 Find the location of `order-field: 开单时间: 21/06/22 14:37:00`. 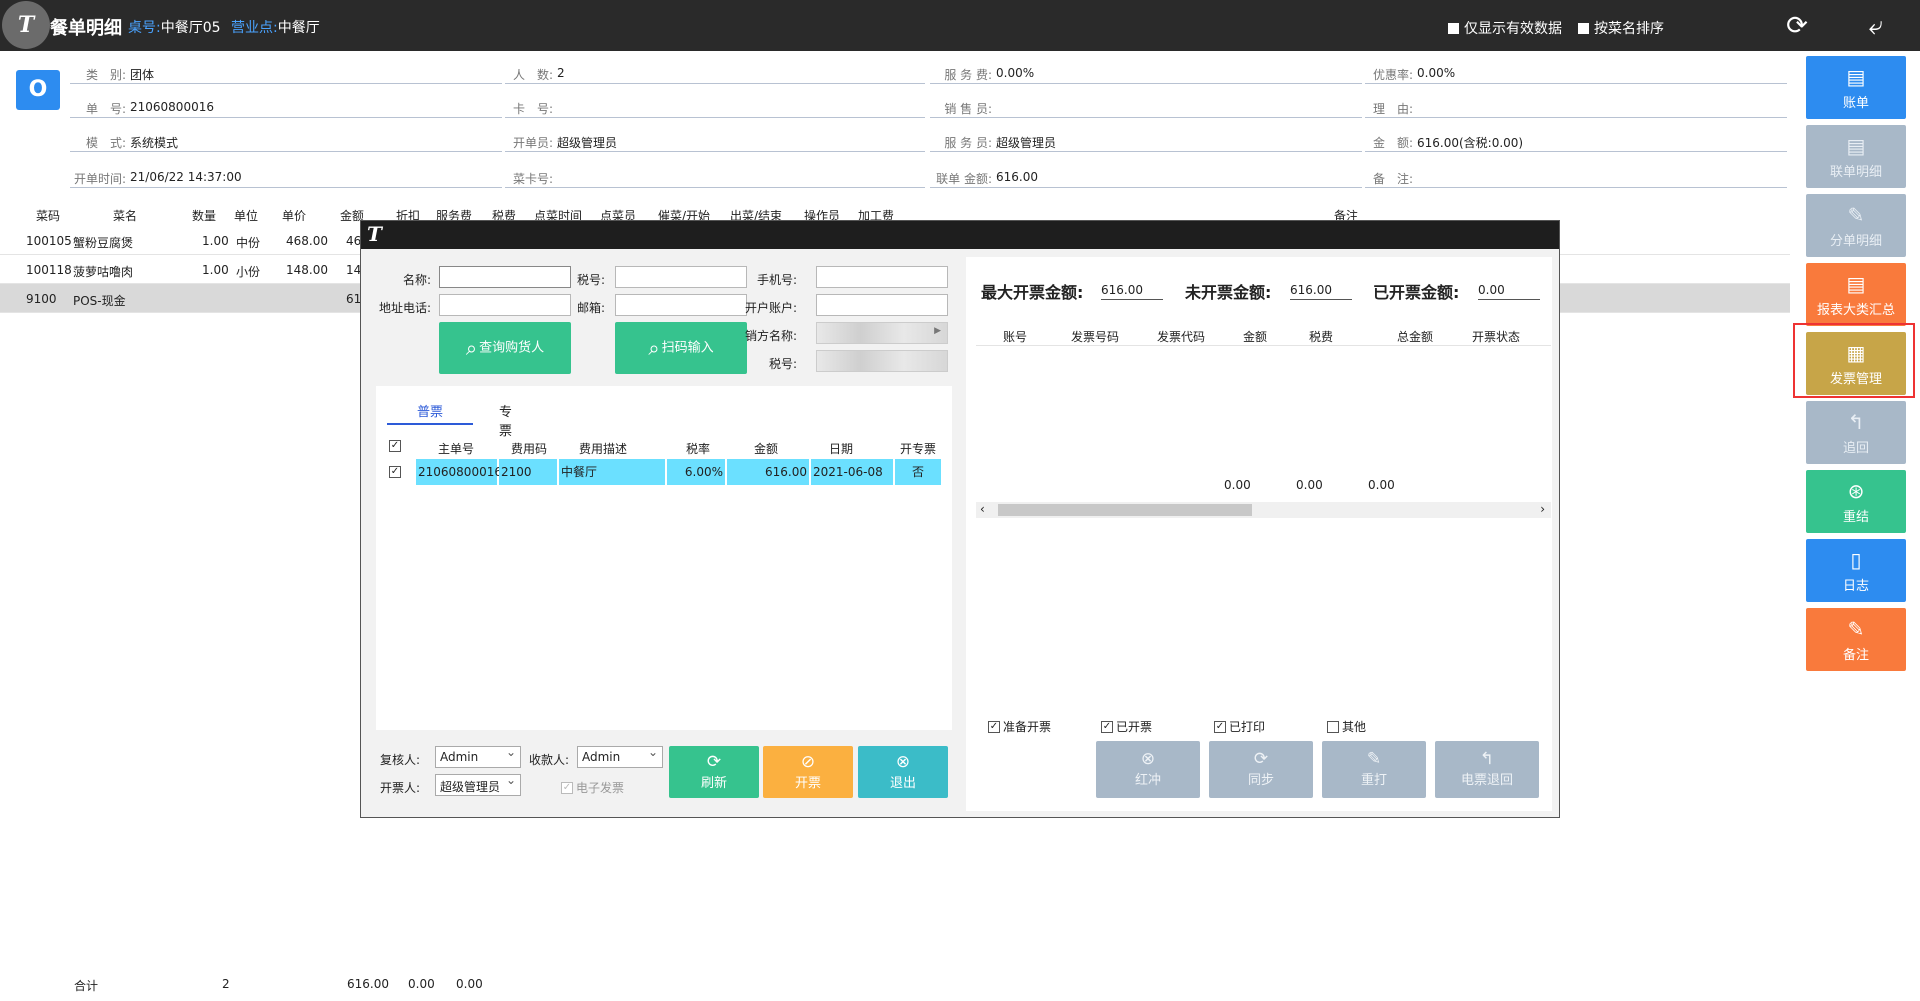

order-field: 开单时间: 21/06/22 14:37:00 is located at coordinates (286, 177).